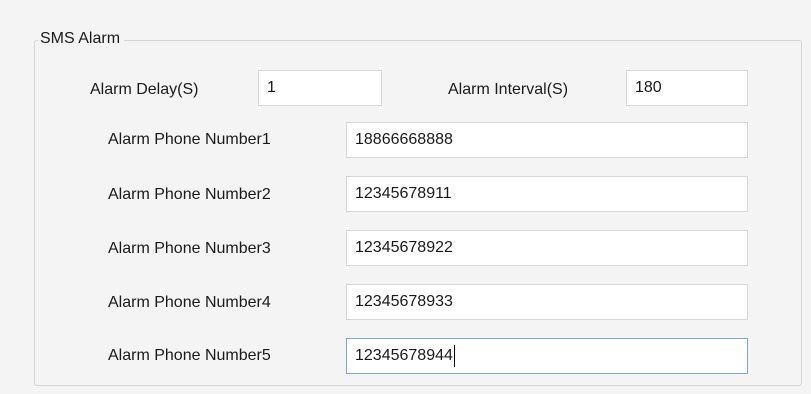  What do you see at coordinates (189, 139) in the screenshot?
I see `alarm-phone-number-1-label: Alarm Phone Number1` at bounding box center [189, 139].